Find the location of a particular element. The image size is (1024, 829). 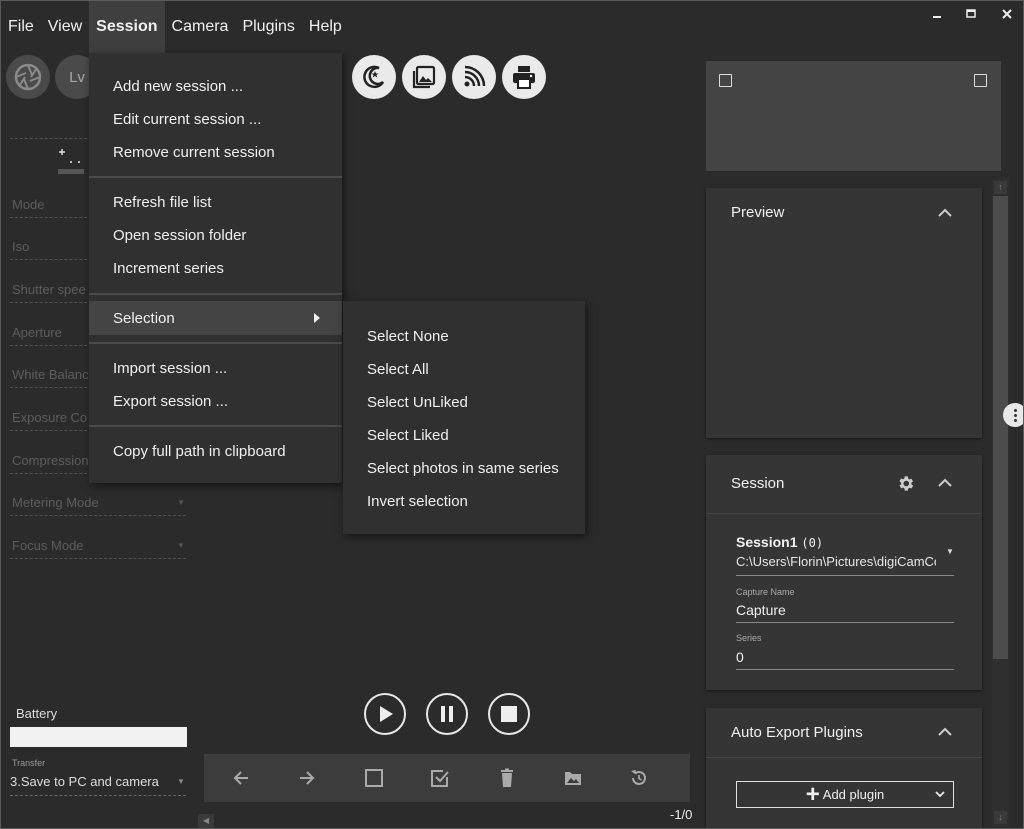

night-mode-button is located at coordinates (374, 77).